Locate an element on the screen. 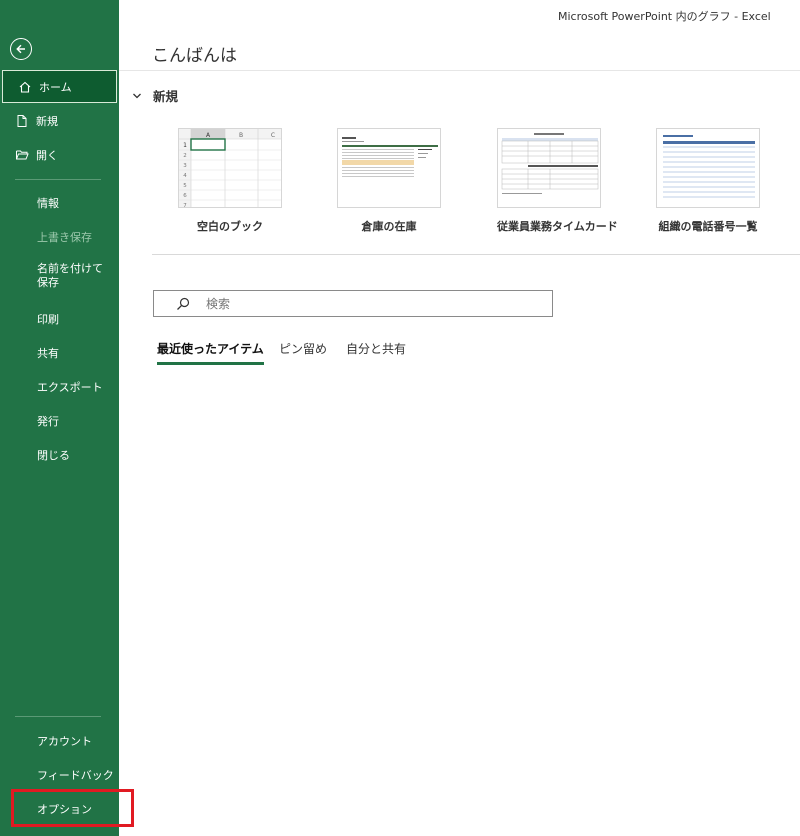  sidebar-item-label: 共有 is located at coordinates (48, 353).